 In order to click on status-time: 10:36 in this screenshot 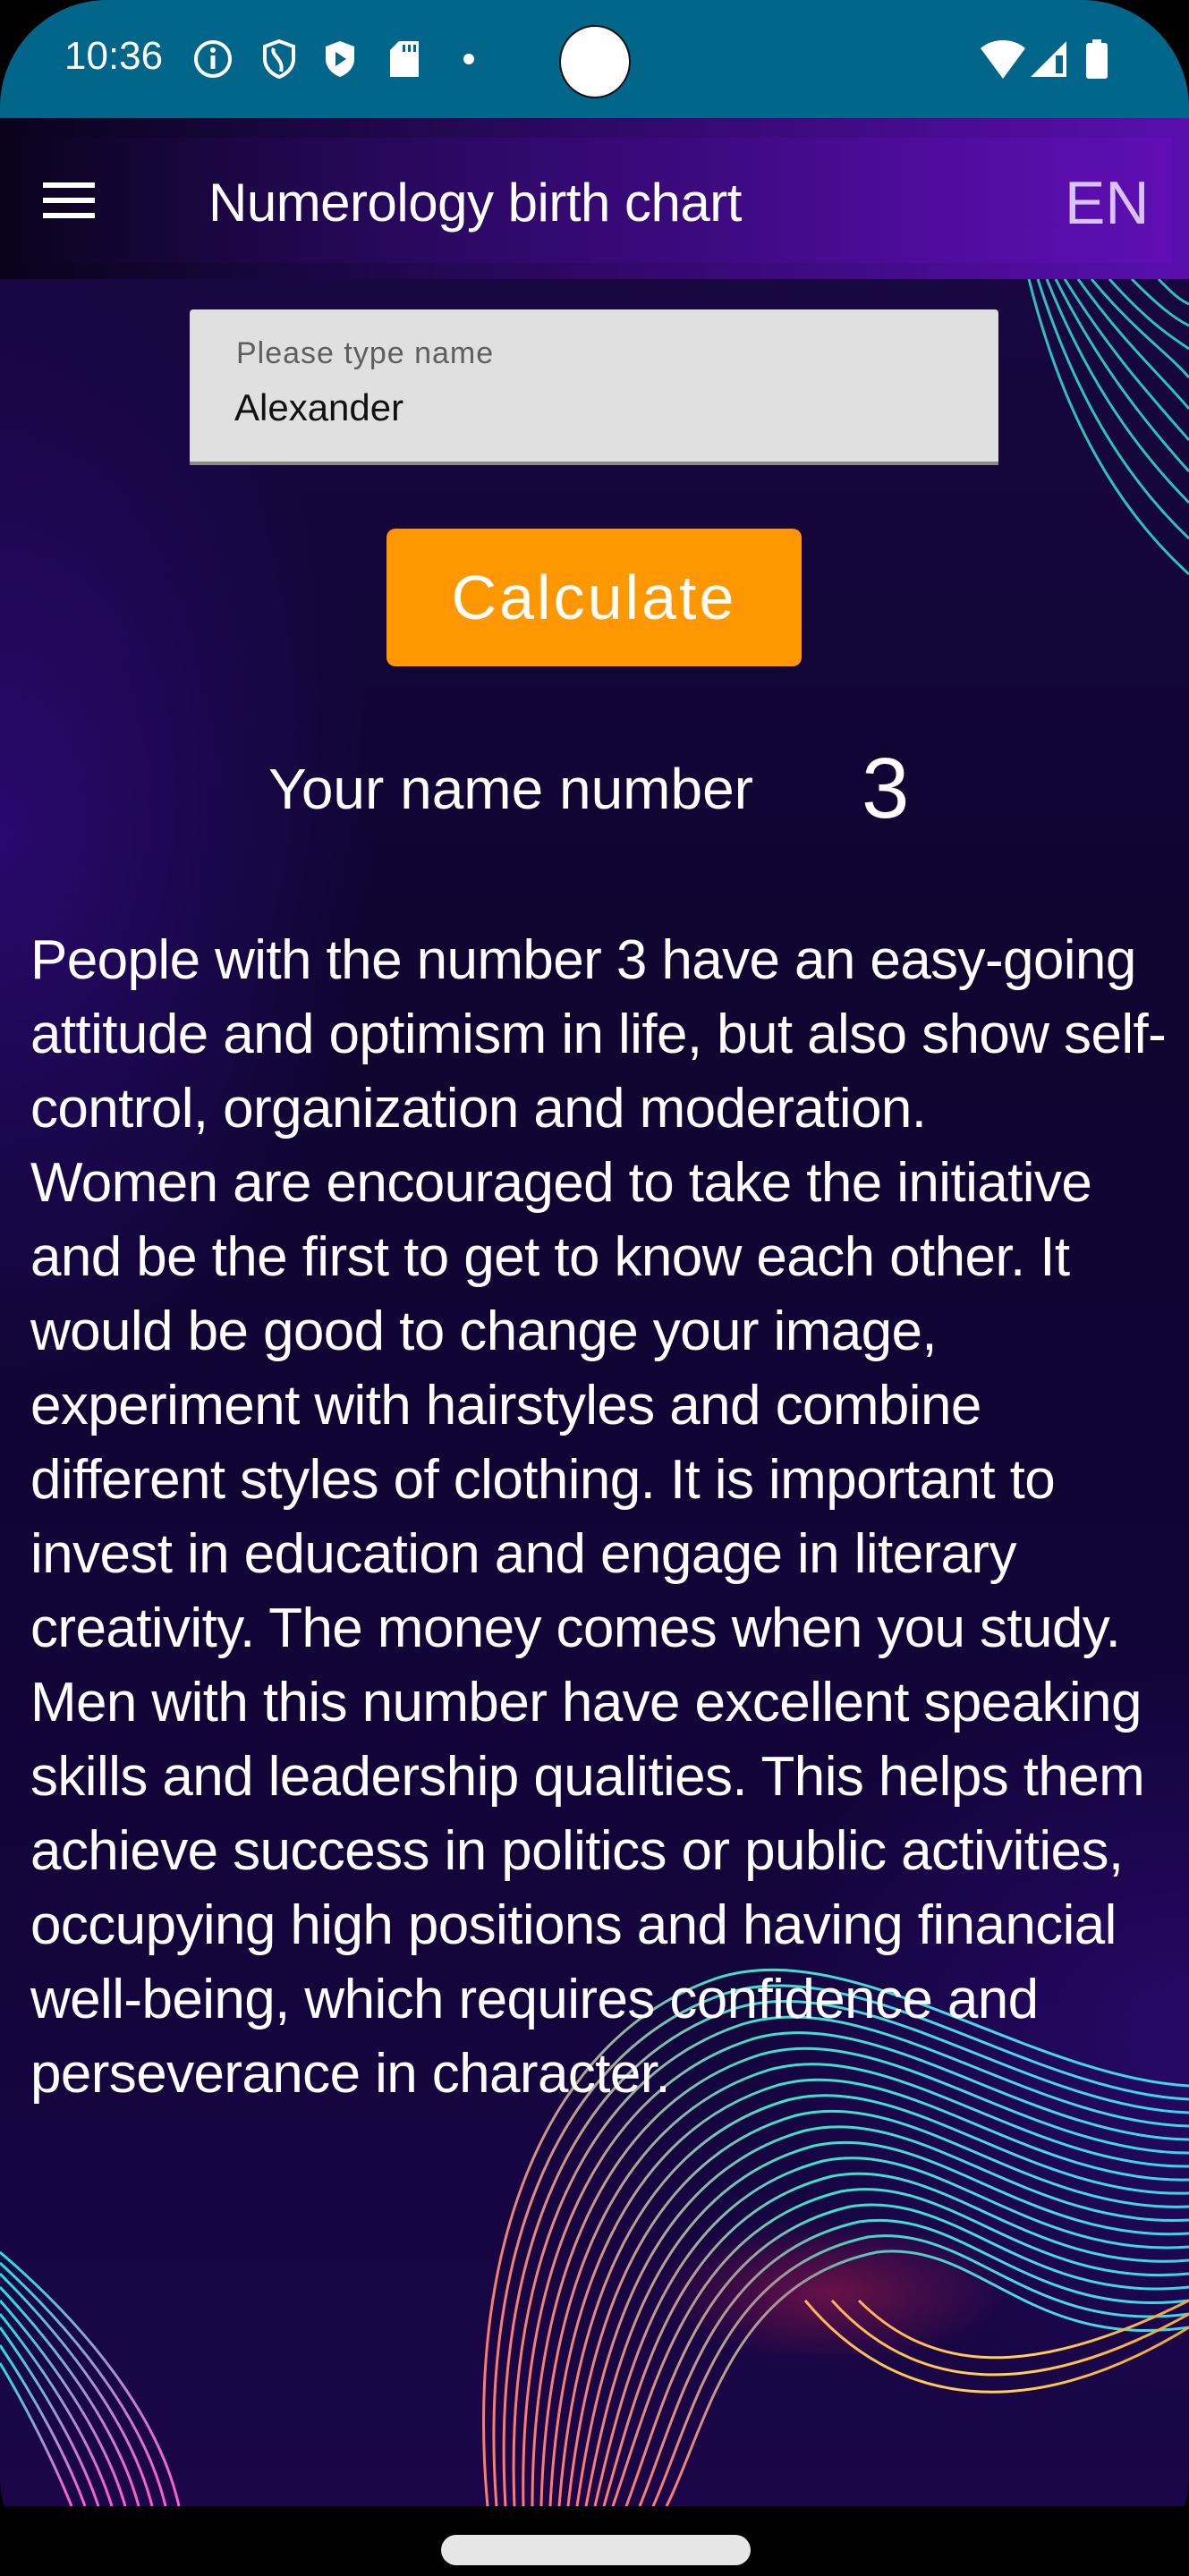, I will do `click(114, 56)`.